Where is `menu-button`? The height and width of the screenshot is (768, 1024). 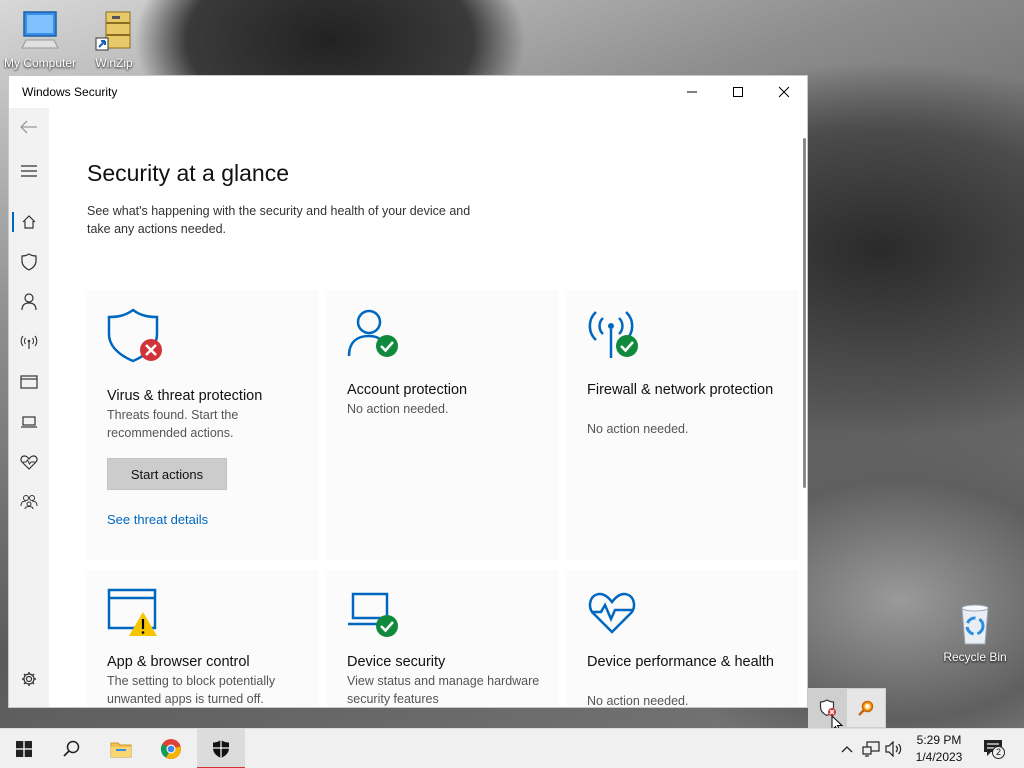 menu-button is located at coordinates (29, 171).